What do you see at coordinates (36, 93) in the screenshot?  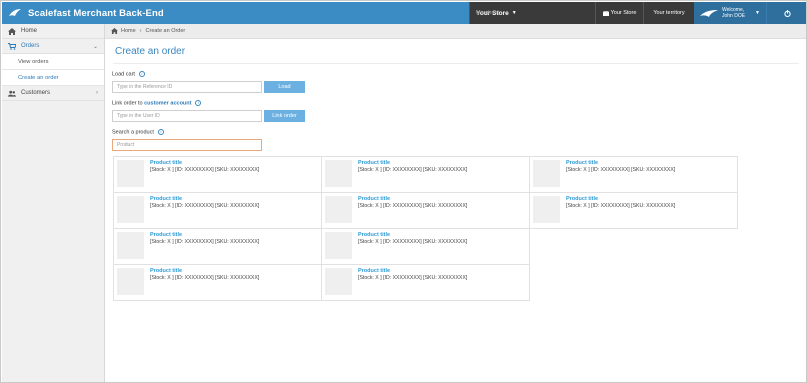 I see `sidebar-item-label: Customers` at bounding box center [36, 93].